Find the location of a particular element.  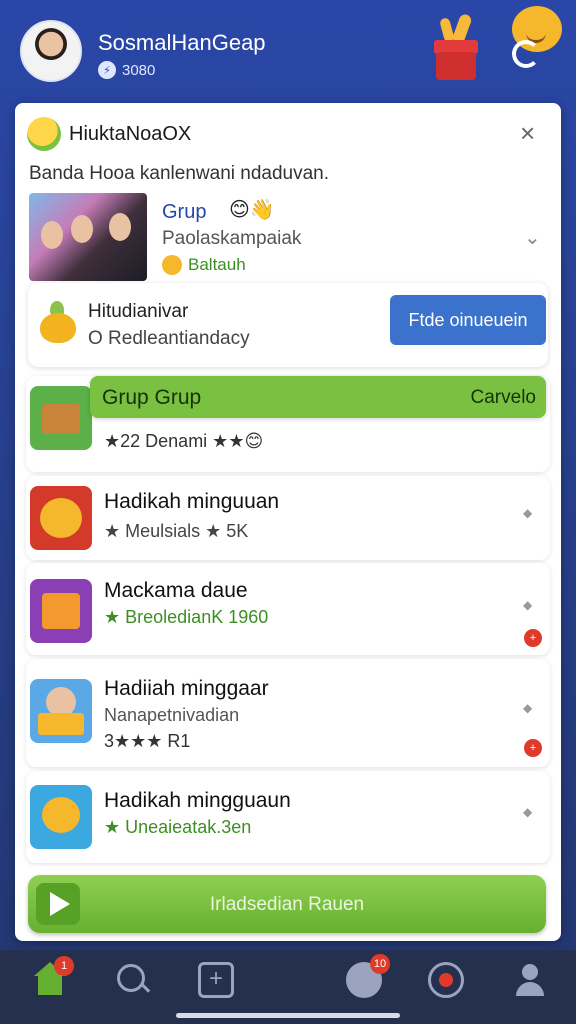

home-indicator is located at coordinates (288, 1015).